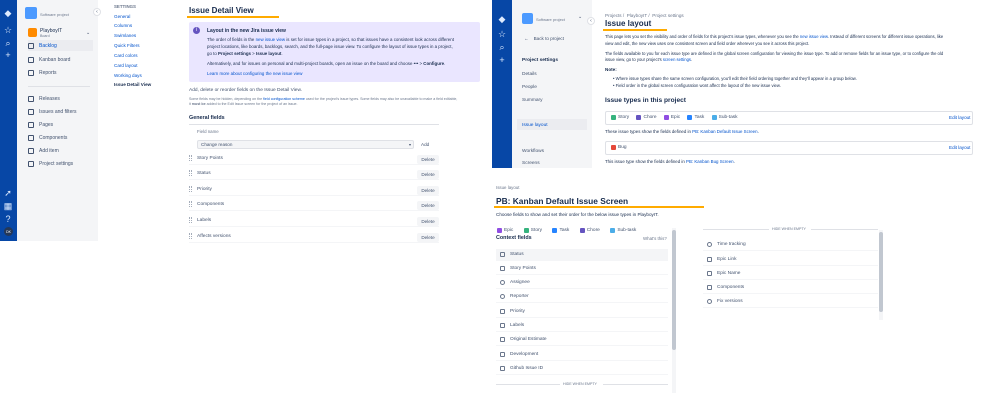 Image resolution: width=999 pixels, height=416 pixels. I want to click on table-row: Affects versions, so click(314, 236).